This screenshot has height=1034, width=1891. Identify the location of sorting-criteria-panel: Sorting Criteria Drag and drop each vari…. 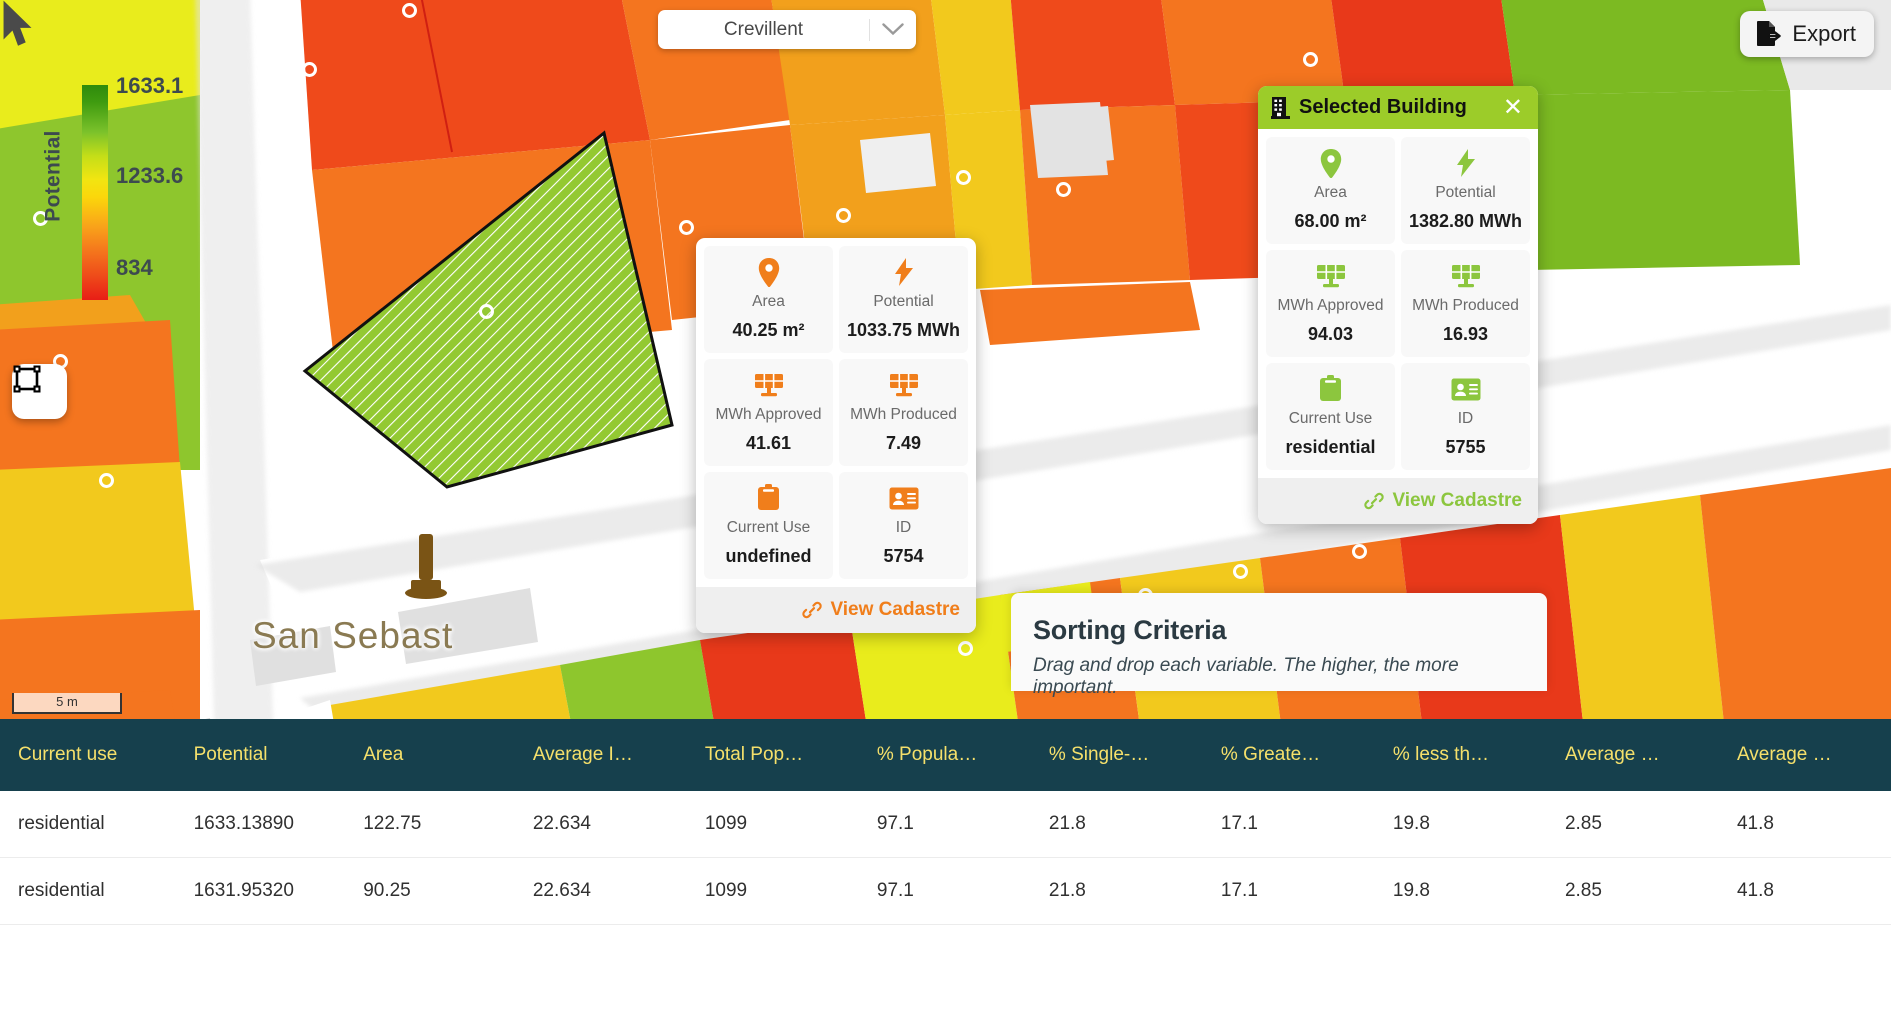
(1279, 645).